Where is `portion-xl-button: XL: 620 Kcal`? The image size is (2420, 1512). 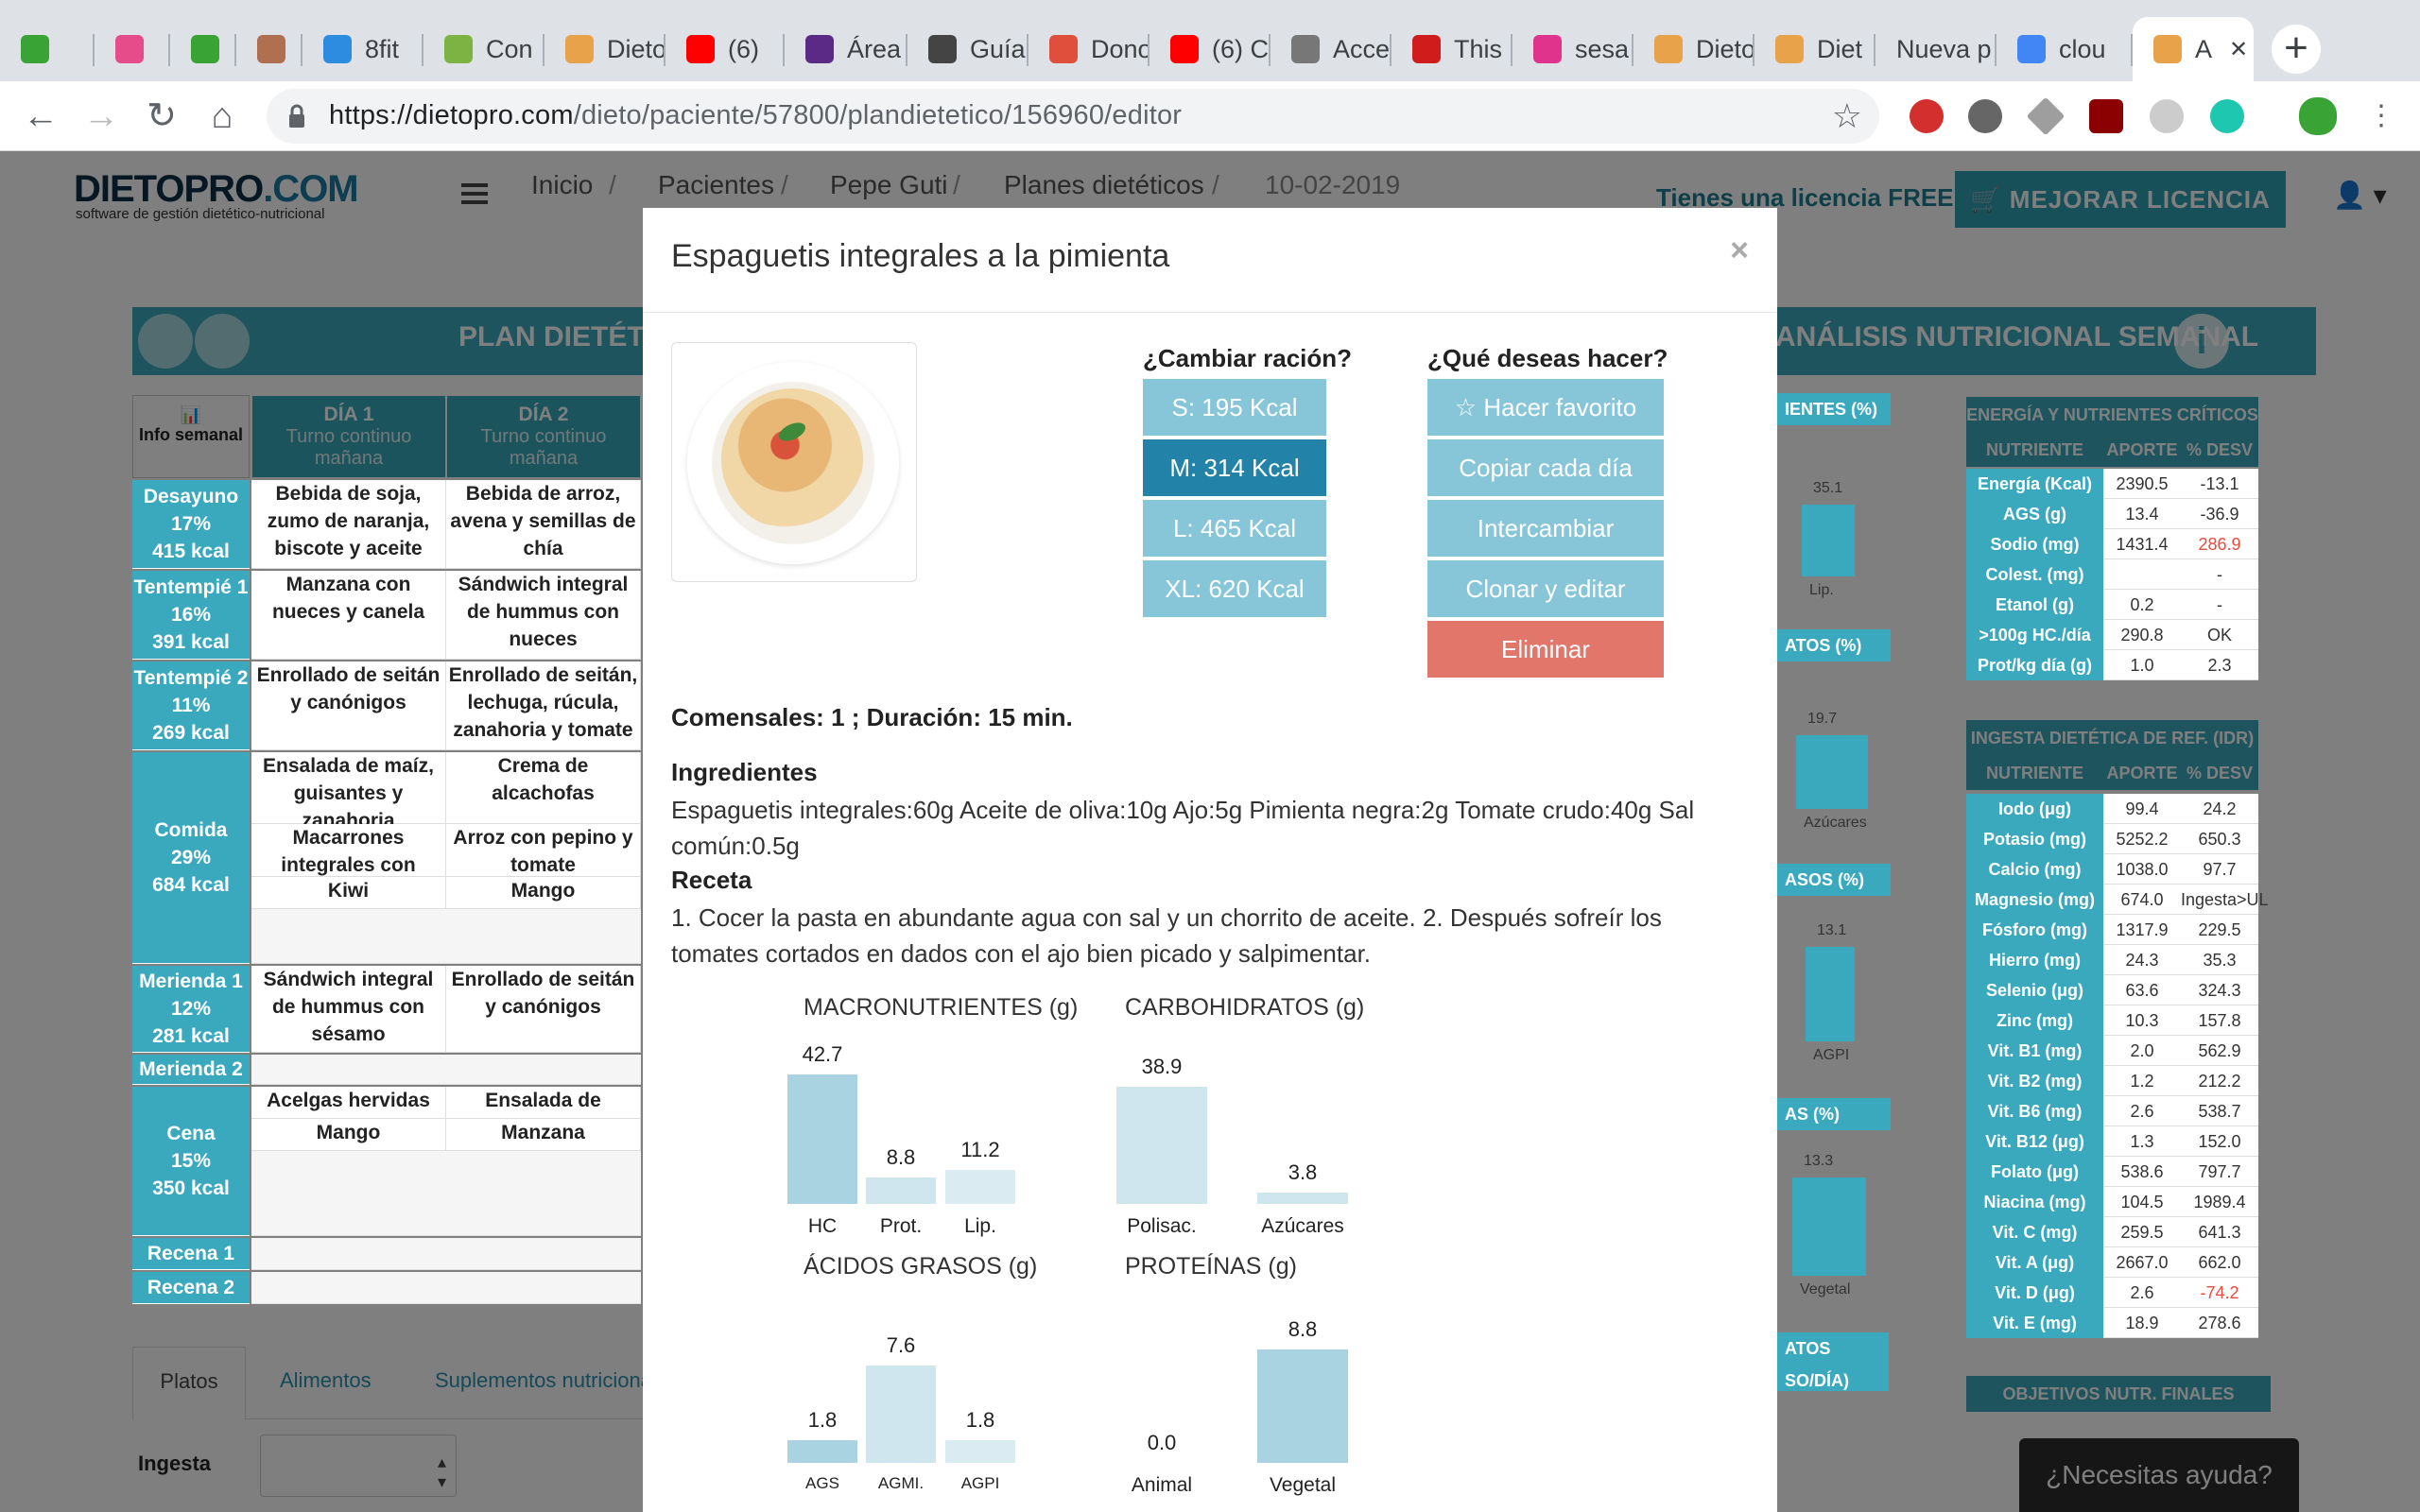
portion-xl-button: XL: 620 Kcal is located at coordinates (1234, 588).